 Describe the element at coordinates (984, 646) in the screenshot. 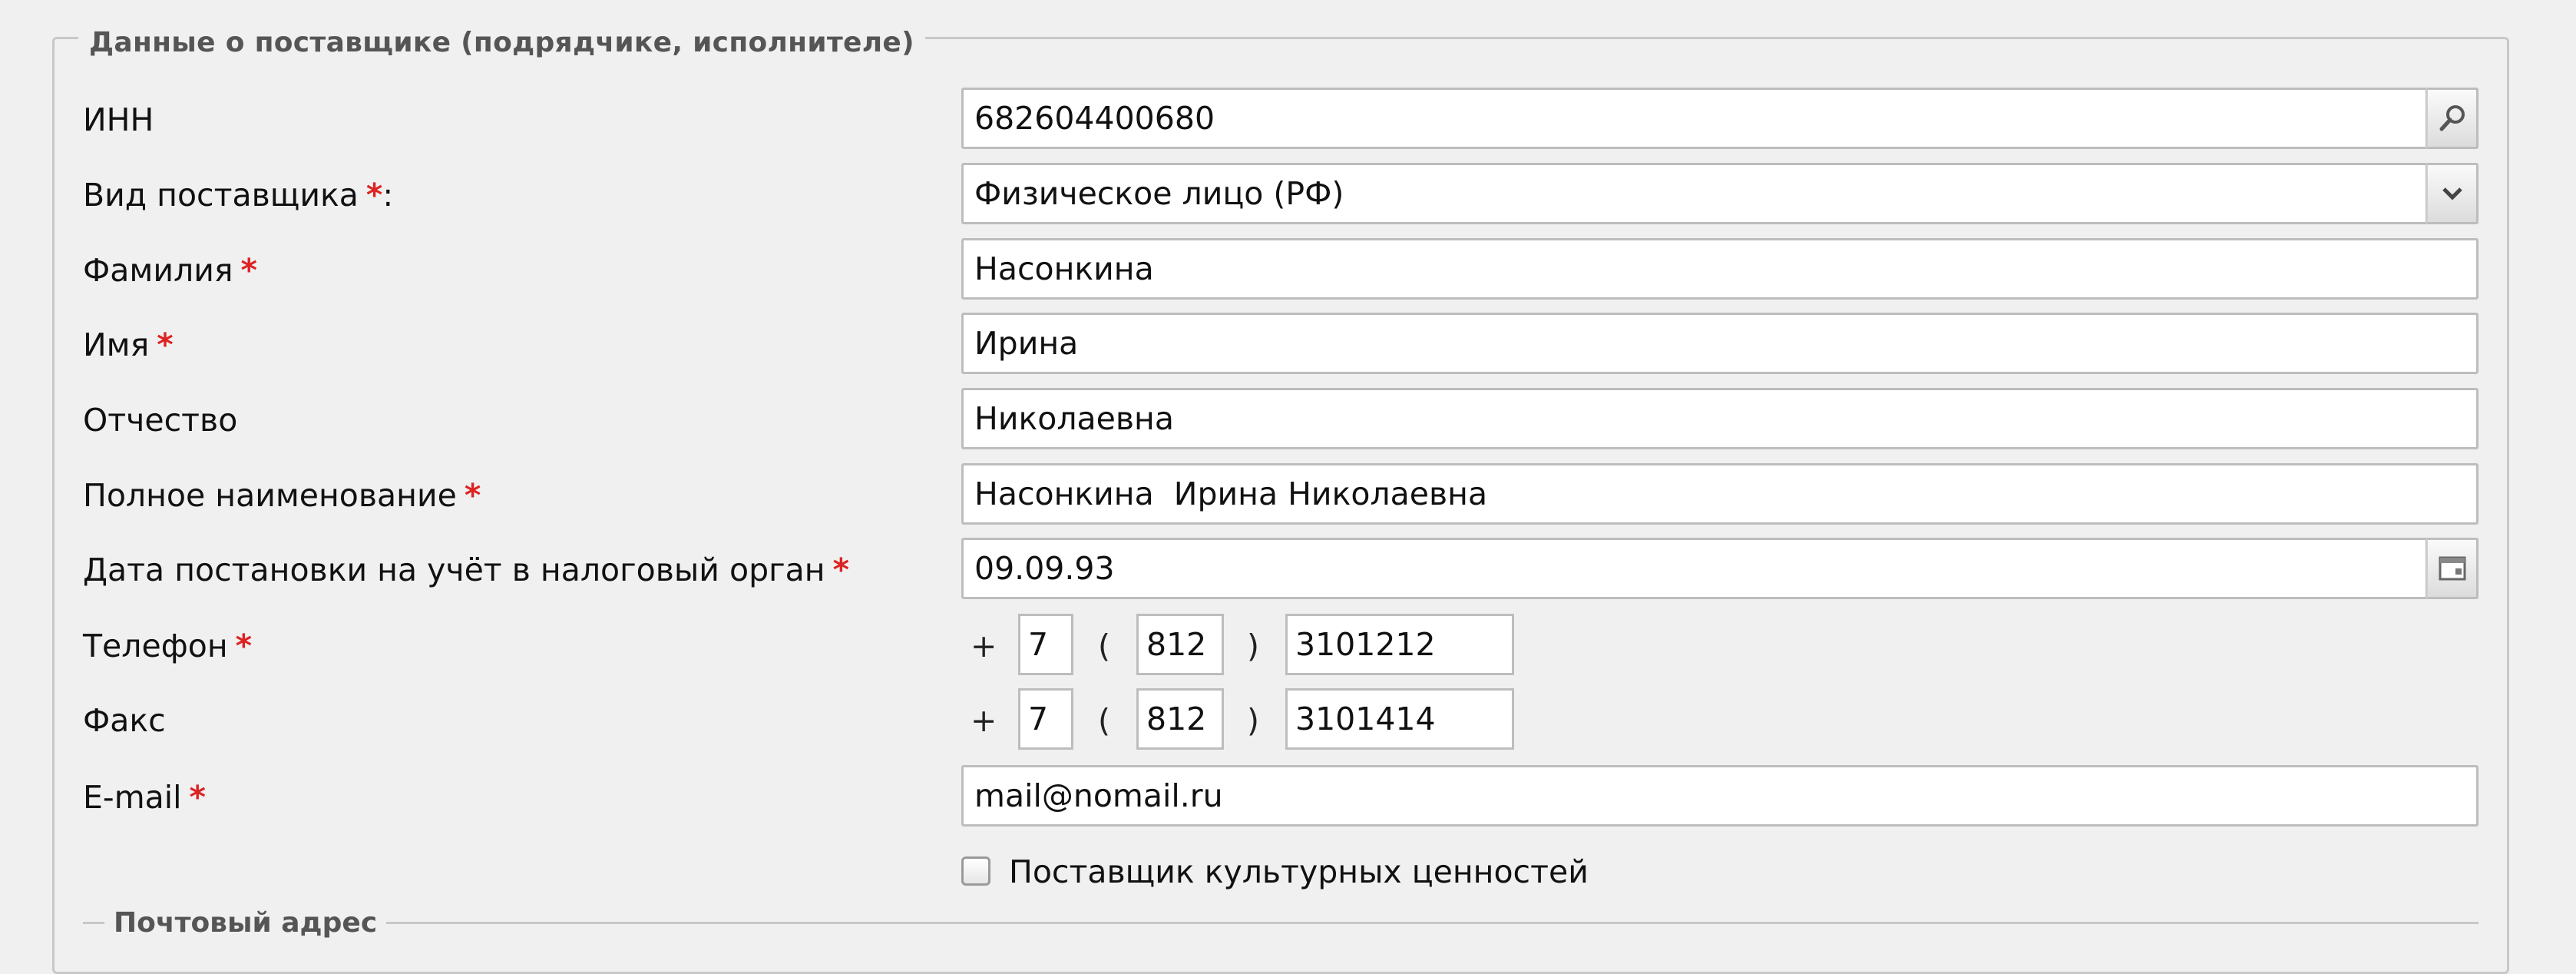

I see `phone-plus: +` at that location.